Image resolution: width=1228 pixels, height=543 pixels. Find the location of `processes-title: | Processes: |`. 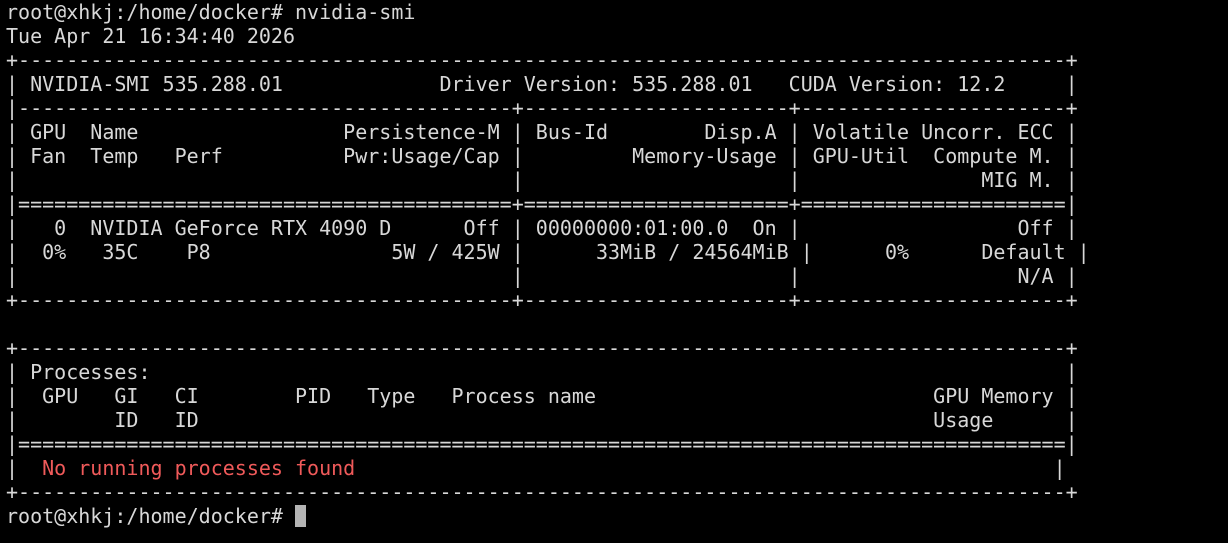

processes-title: | Processes: | is located at coordinates (542, 372).